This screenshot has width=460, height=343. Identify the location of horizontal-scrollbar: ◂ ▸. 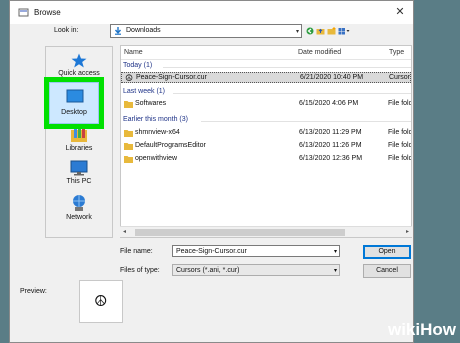
(266, 231).